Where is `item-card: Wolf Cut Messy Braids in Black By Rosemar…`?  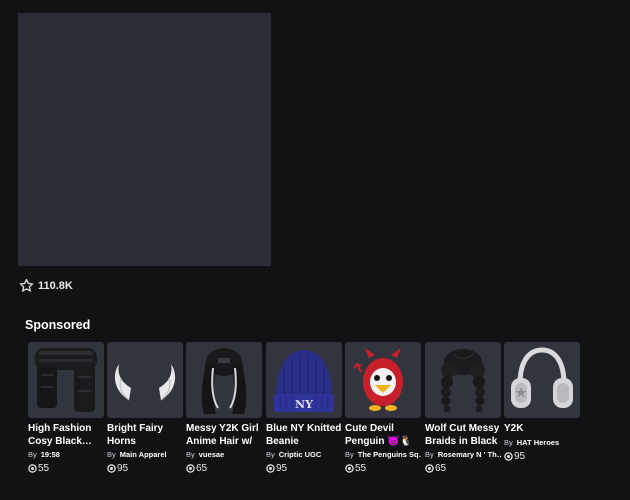 item-card: Wolf Cut Messy Braids in Black By Rosemar… is located at coordinates (463, 408).